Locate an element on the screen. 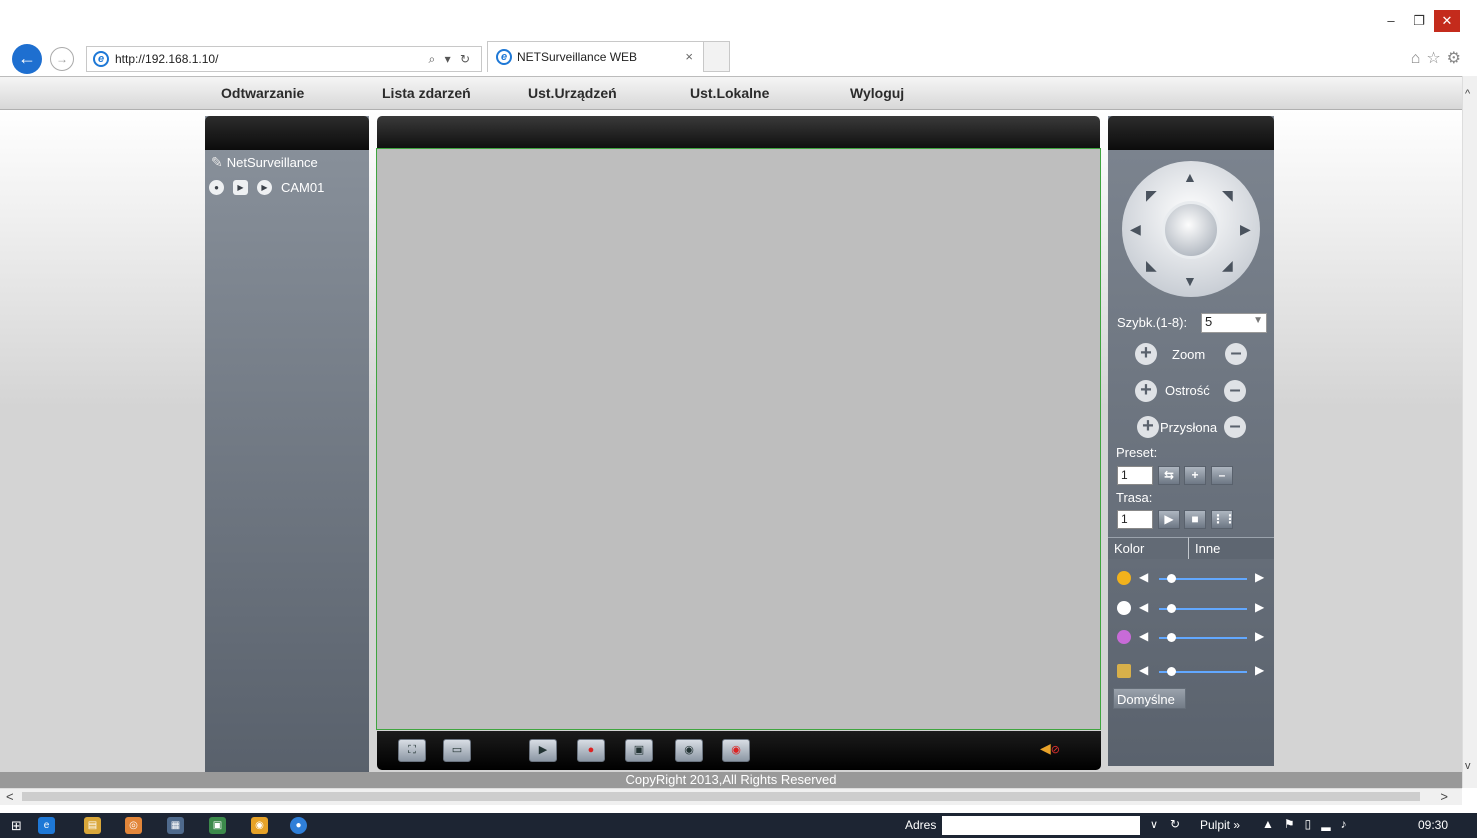  brightness-slider: ◀ ▶ is located at coordinates (1192, 578).